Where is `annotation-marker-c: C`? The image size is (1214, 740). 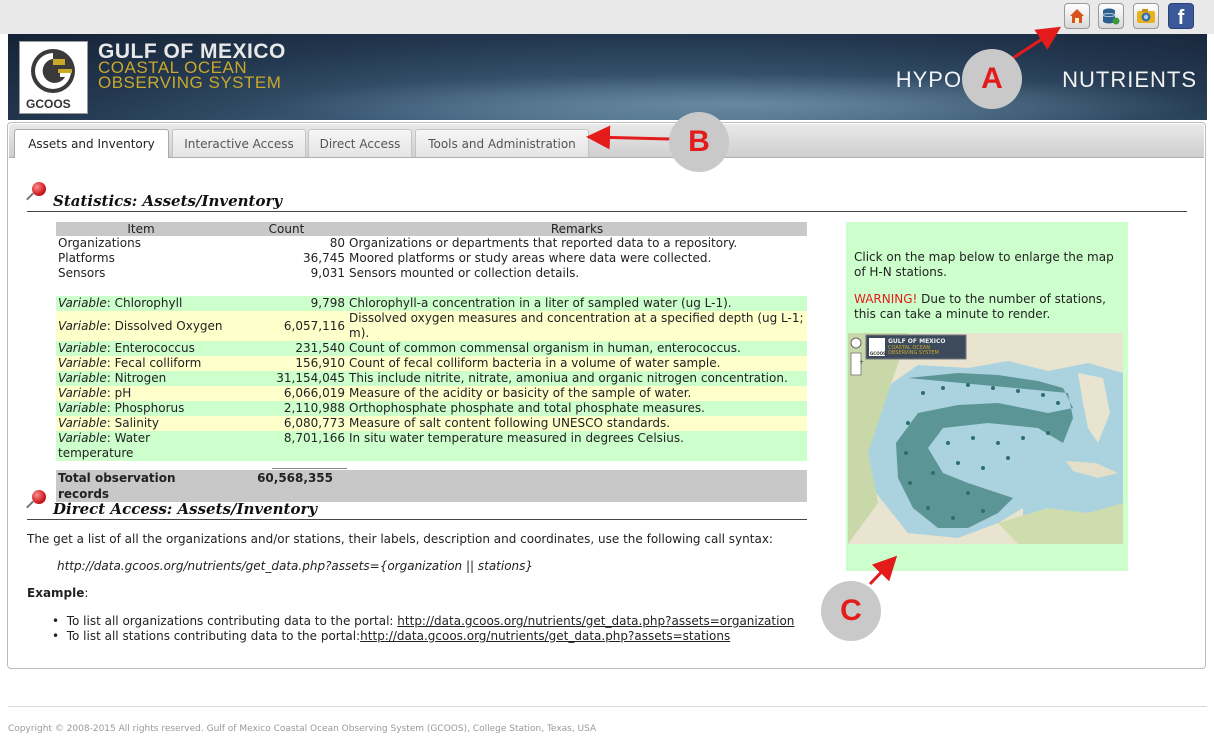 annotation-marker-c: C is located at coordinates (851, 611).